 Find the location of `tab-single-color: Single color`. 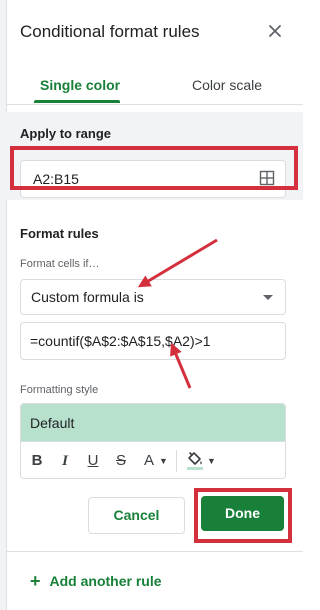

tab-single-color: Single color is located at coordinates (80, 85).